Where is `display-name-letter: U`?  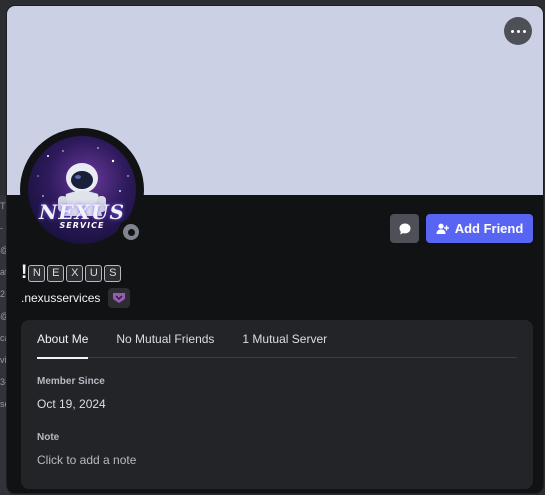 display-name-letter: U is located at coordinates (94, 273).